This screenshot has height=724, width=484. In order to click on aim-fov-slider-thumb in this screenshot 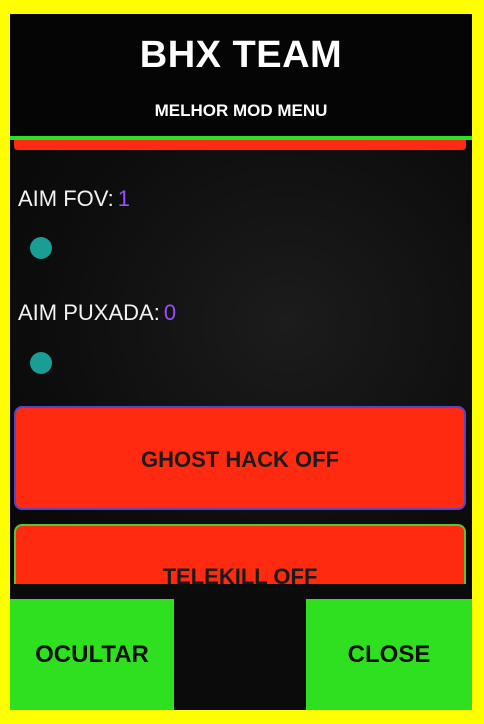, I will do `click(41, 248)`.